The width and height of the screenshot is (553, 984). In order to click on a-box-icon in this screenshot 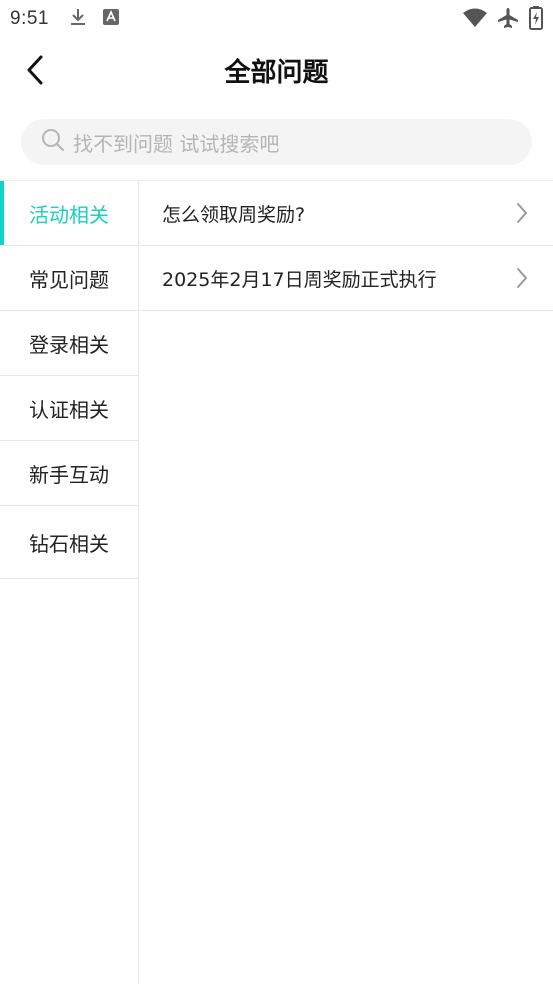, I will do `click(110, 19)`.